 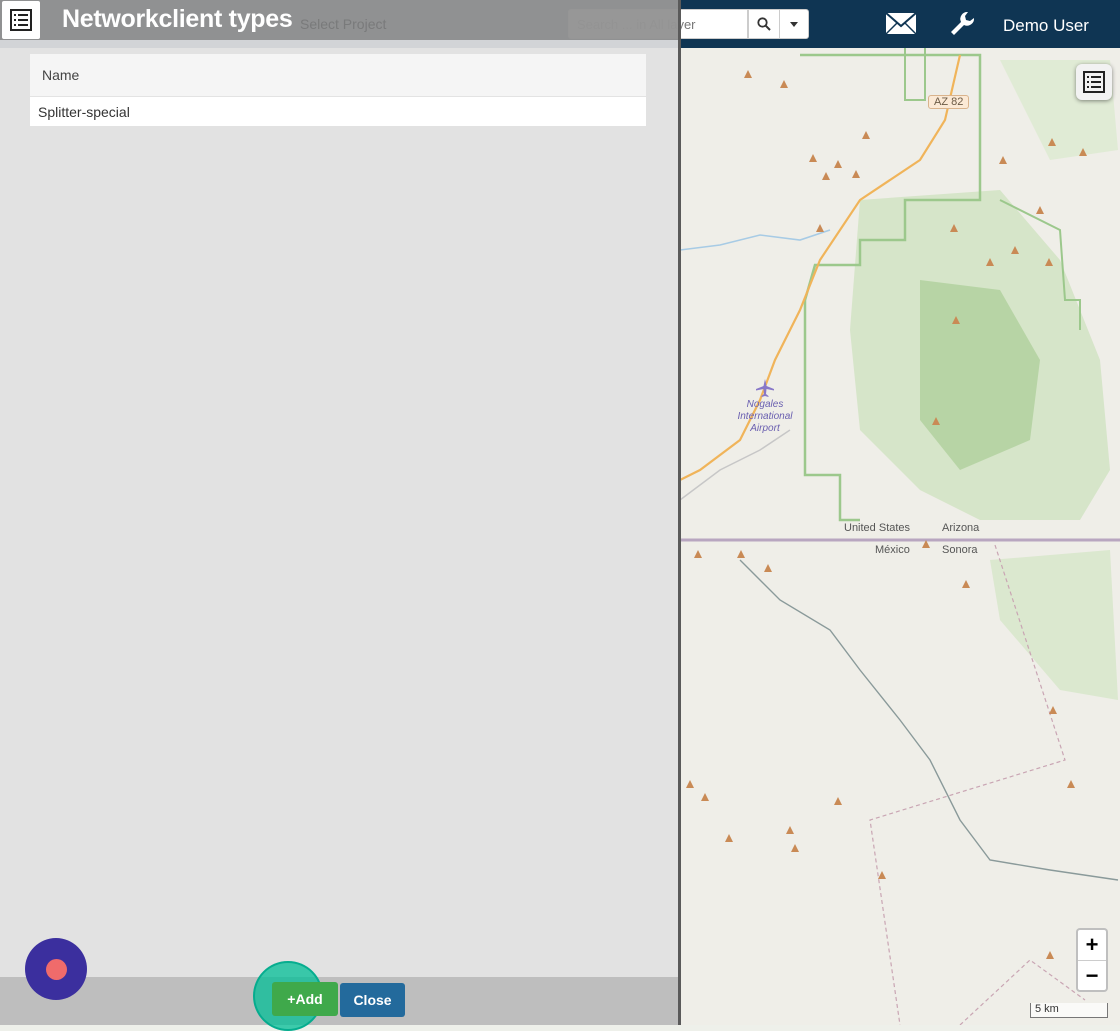 I want to click on project-selector-ghost: Select Project, so click(x=343, y=24).